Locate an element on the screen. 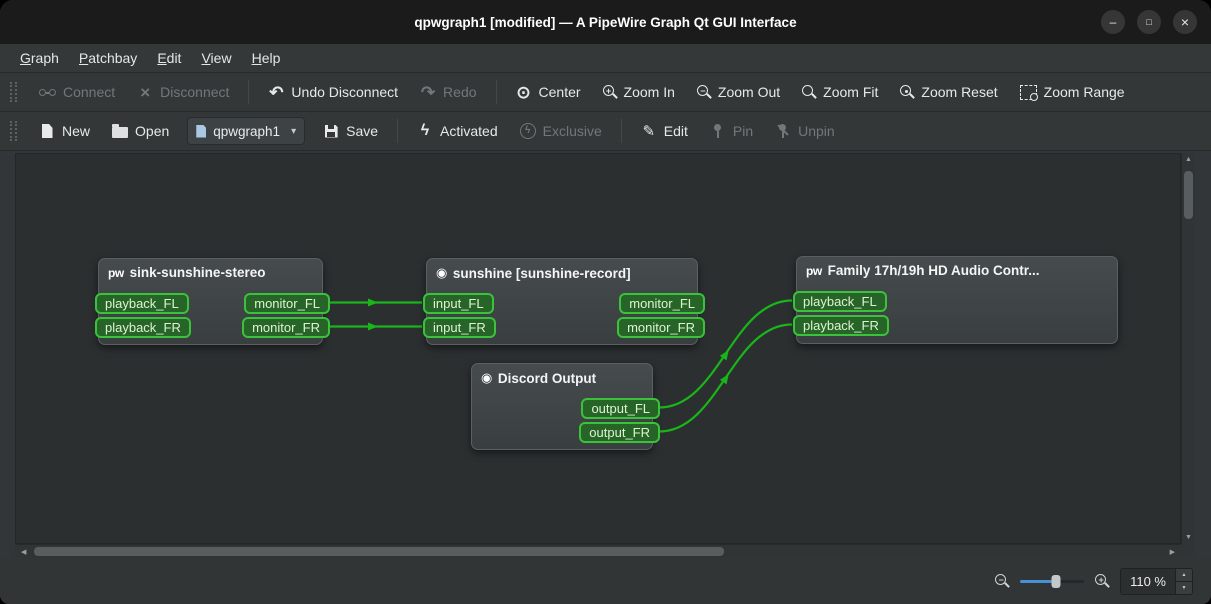  session-combobox: qpwgraph1 ▾ is located at coordinates (246, 131).